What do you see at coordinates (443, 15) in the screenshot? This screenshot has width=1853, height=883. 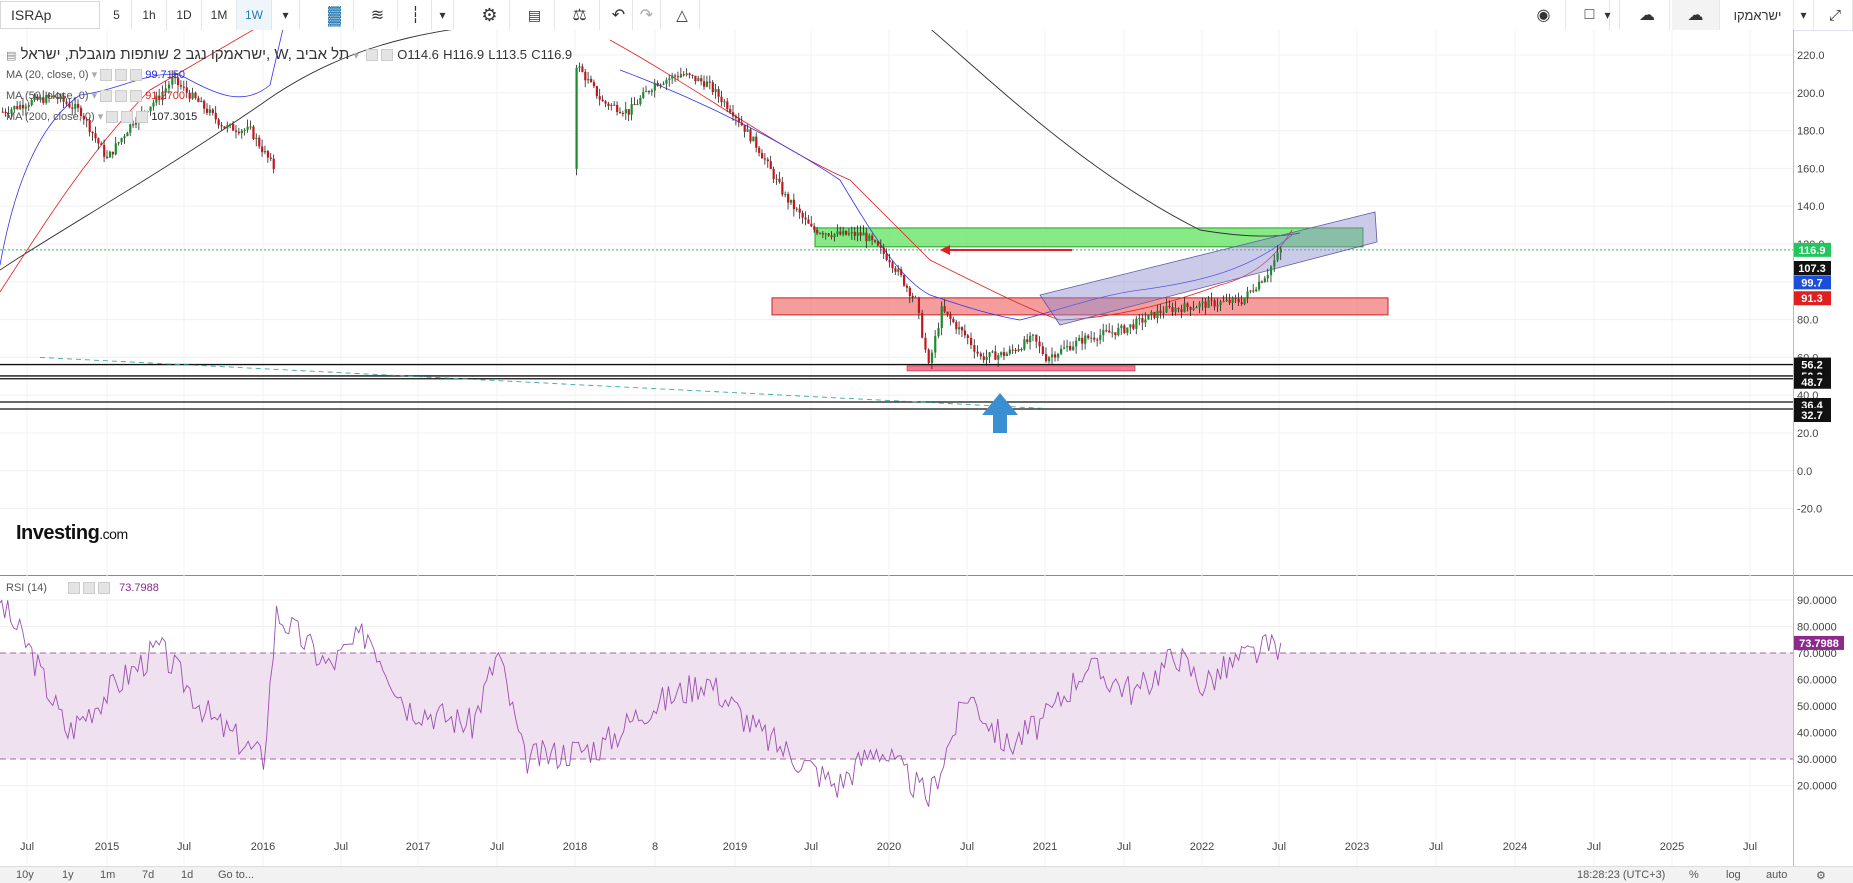 I see `chart-type-dropdown-icon: ▾` at bounding box center [443, 15].